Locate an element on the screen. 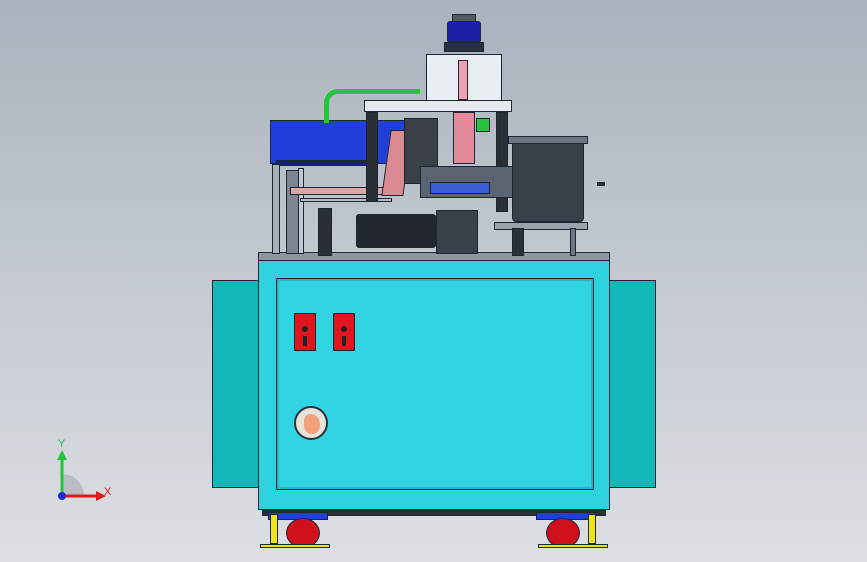  right-foot-pad is located at coordinates (573, 546).